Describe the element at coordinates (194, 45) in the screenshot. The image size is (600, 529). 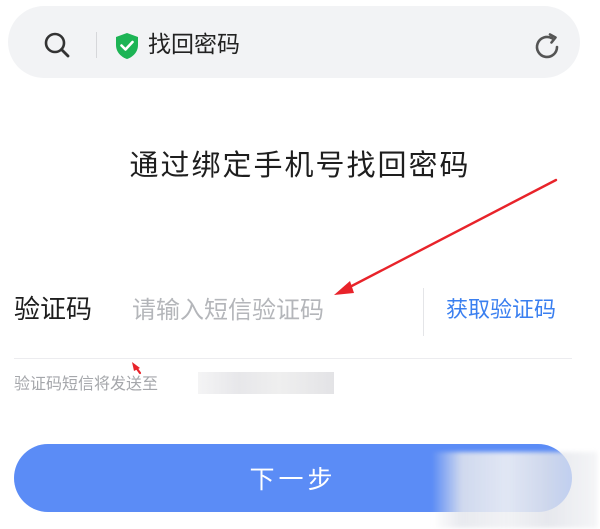
I see `page-title: 找回密码` at that location.